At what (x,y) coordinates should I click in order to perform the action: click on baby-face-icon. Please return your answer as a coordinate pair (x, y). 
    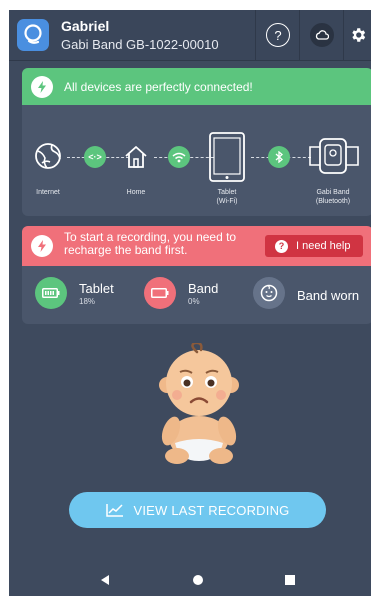
    Looking at the image, I should click on (269, 293).